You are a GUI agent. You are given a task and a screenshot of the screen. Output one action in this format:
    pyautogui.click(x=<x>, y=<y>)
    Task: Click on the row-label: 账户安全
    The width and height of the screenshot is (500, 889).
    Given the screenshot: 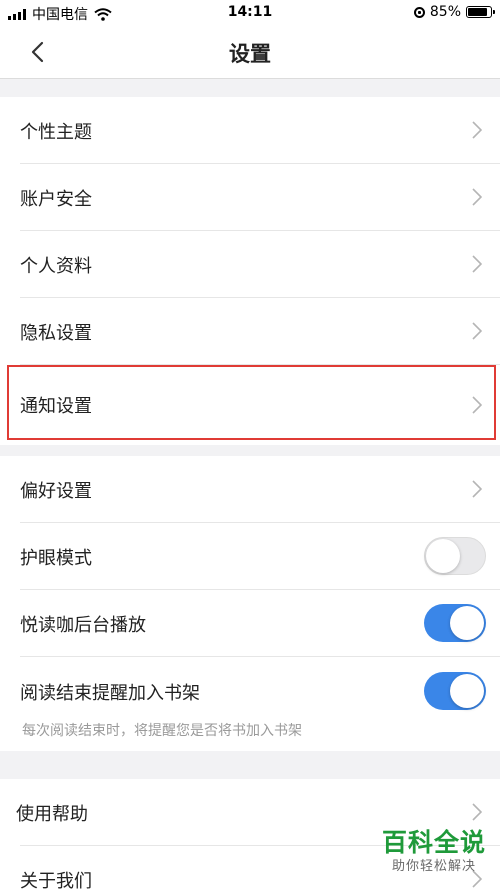 What is the action you would take?
    pyautogui.click(x=56, y=199)
    